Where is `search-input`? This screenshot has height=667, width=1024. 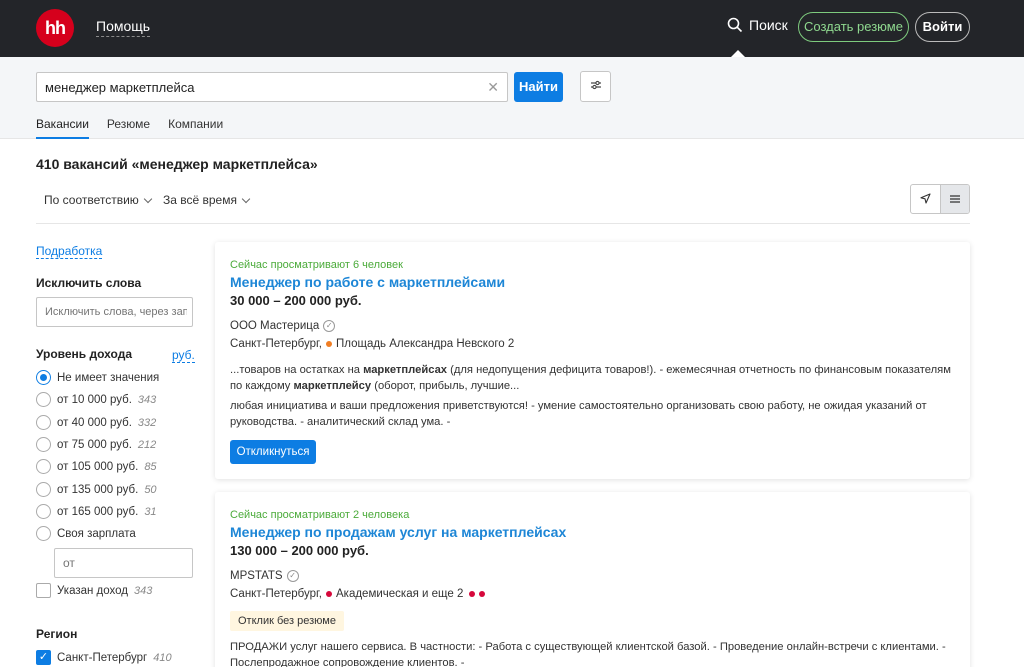
search-input is located at coordinates (257, 87).